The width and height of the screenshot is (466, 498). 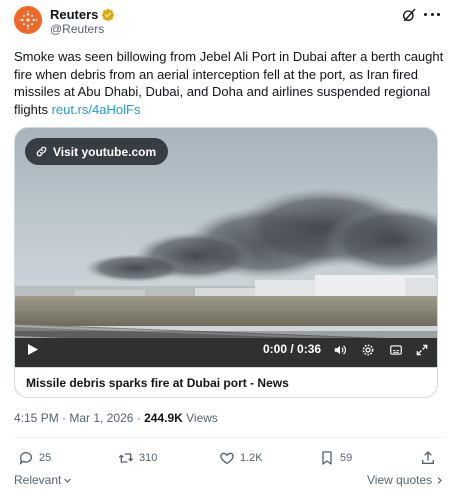 I want to click on views-label: Views, so click(x=200, y=418).